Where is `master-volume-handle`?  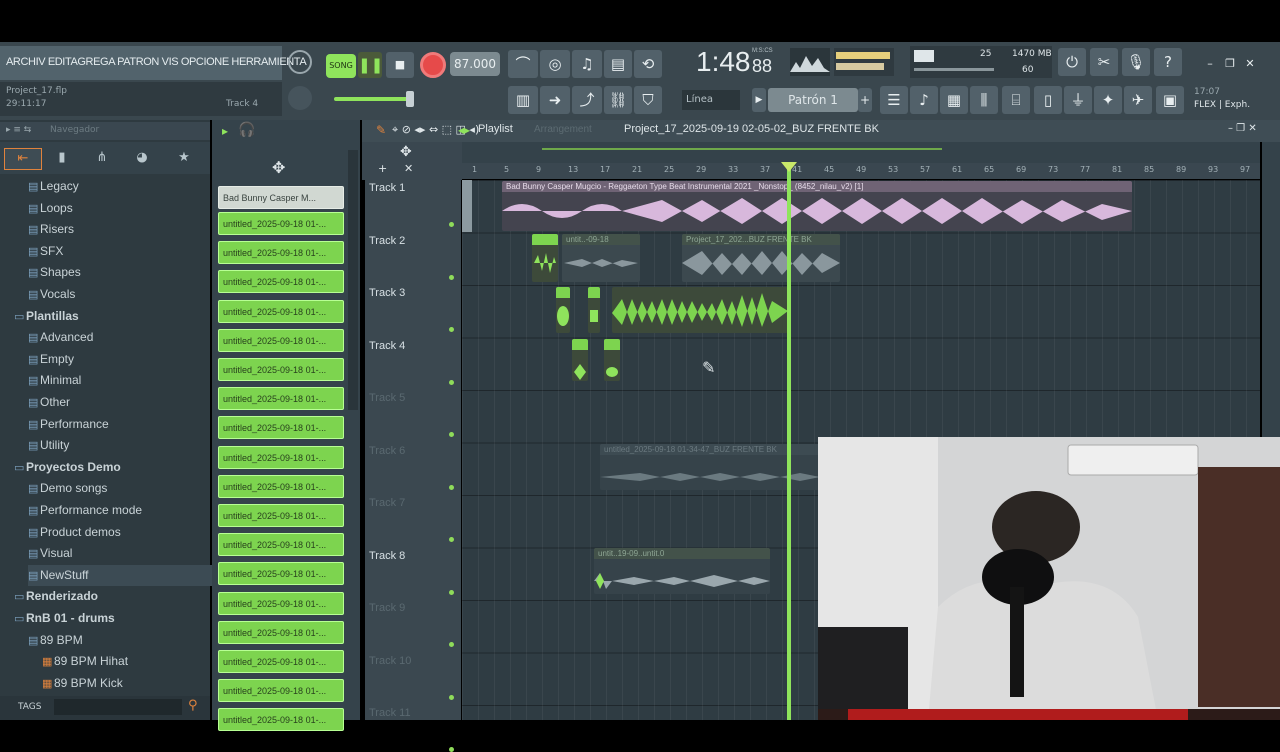
master-volume-handle is located at coordinates (410, 99).